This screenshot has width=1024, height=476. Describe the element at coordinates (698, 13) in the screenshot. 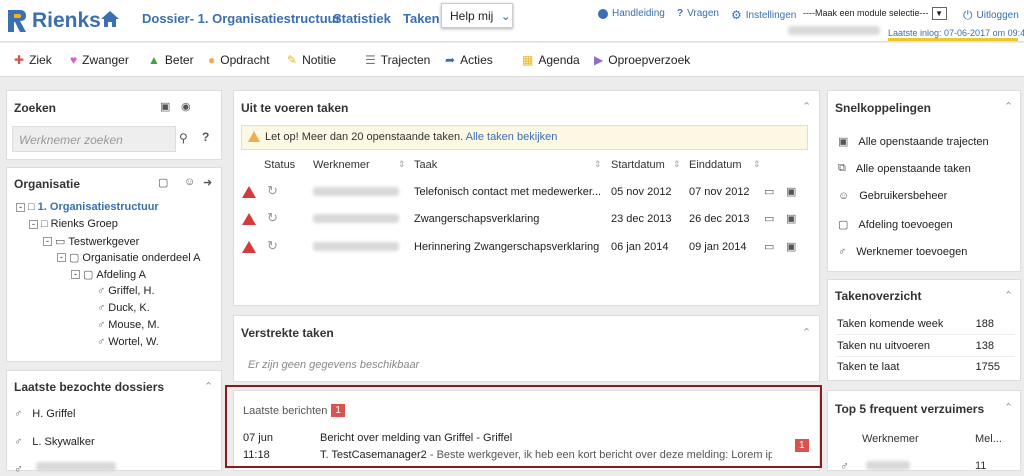

I see `questions-link: ? Vragen` at that location.